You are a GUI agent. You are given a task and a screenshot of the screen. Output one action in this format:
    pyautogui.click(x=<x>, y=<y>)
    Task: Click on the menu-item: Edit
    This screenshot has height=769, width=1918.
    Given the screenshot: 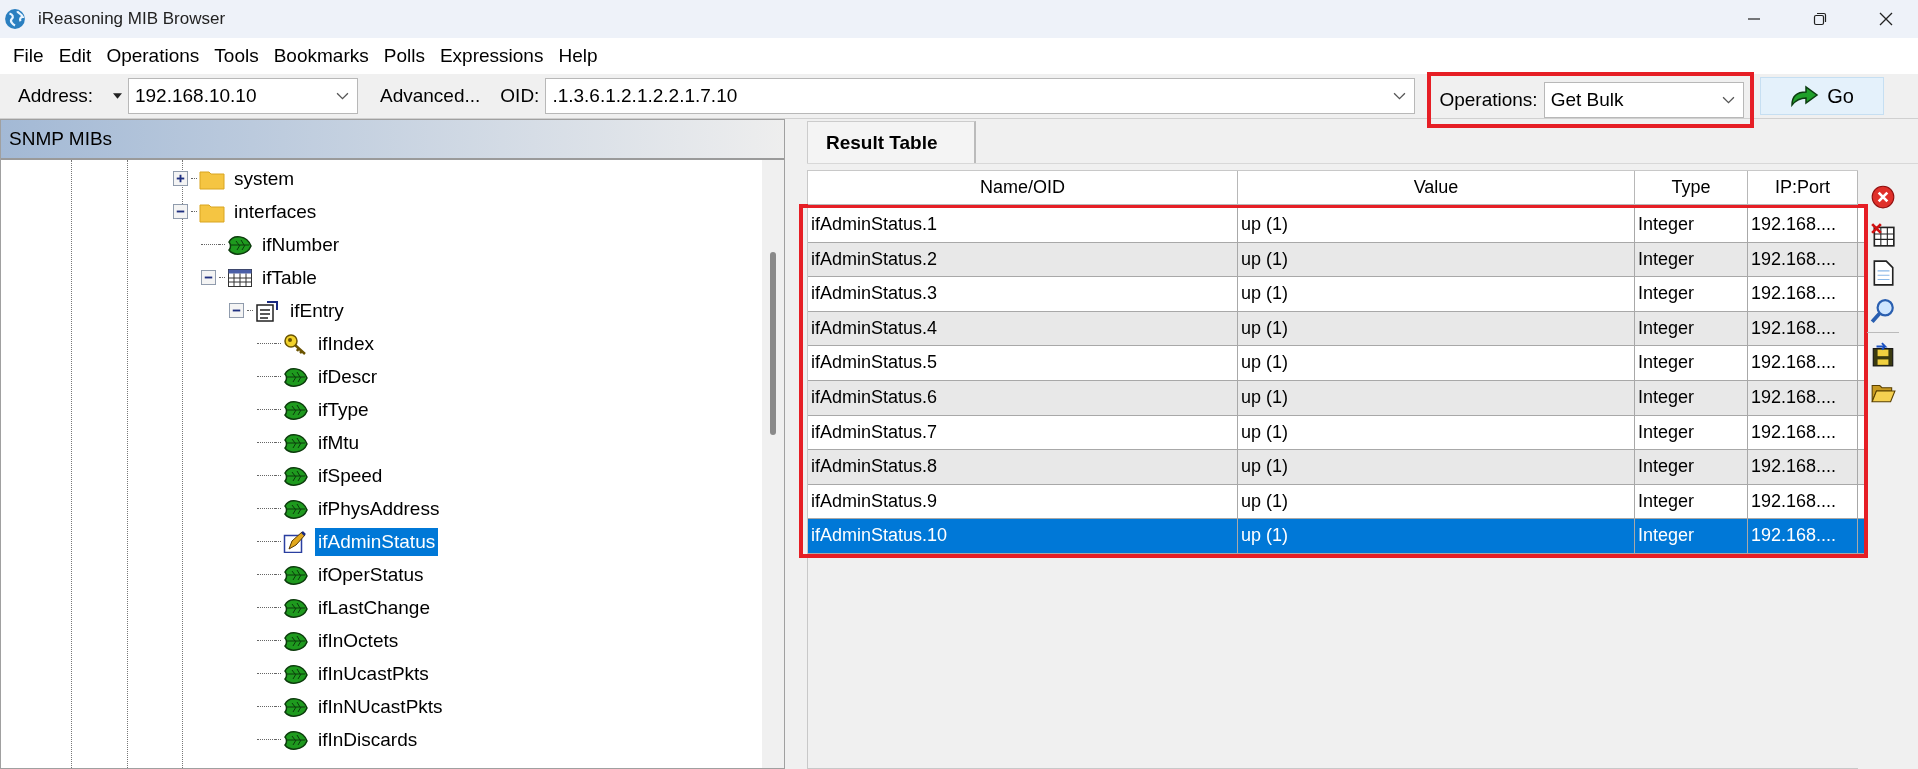 What is the action you would take?
    pyautogui.click(x=75, y=56)
    